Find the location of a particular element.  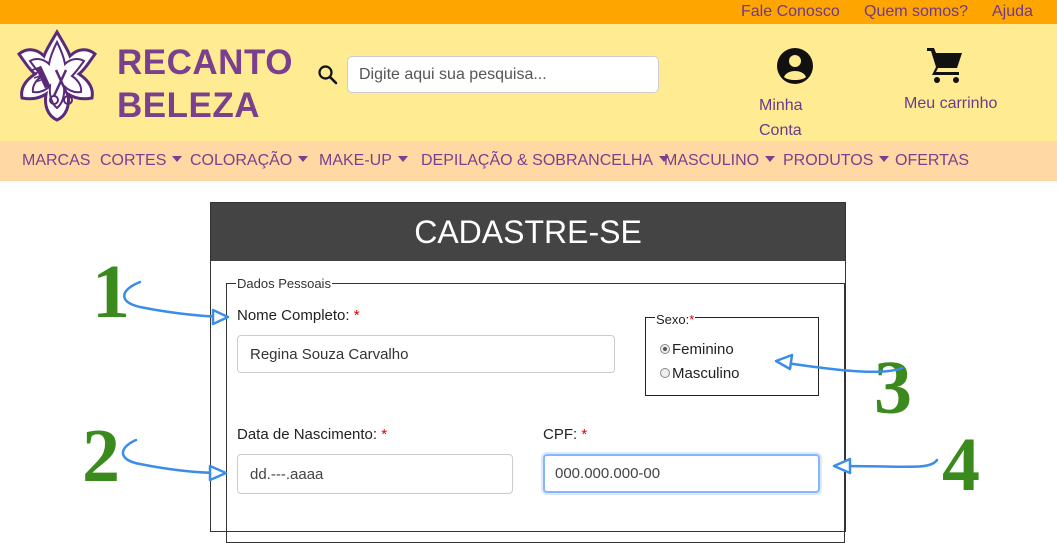

nav-item-produtos: PRODUTOS is located at coordinates (836, 161).